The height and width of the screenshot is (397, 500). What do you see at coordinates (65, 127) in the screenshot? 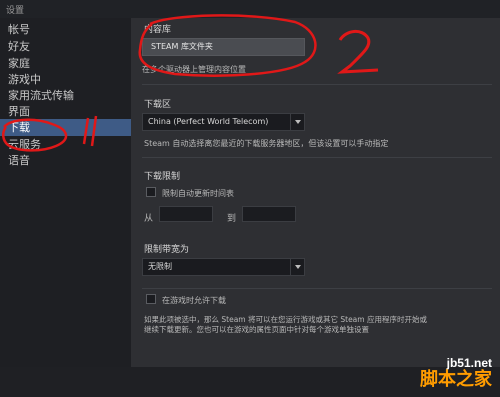
I see `sidebar-item-downloads: 下载` at bounding box center [65, 127].